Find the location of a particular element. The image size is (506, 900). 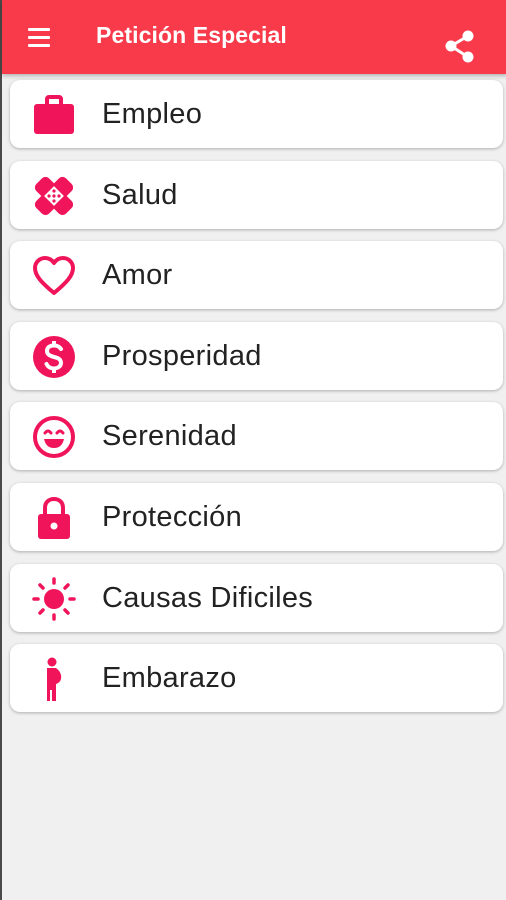

smile-icon is located at coordinates (54, 437).